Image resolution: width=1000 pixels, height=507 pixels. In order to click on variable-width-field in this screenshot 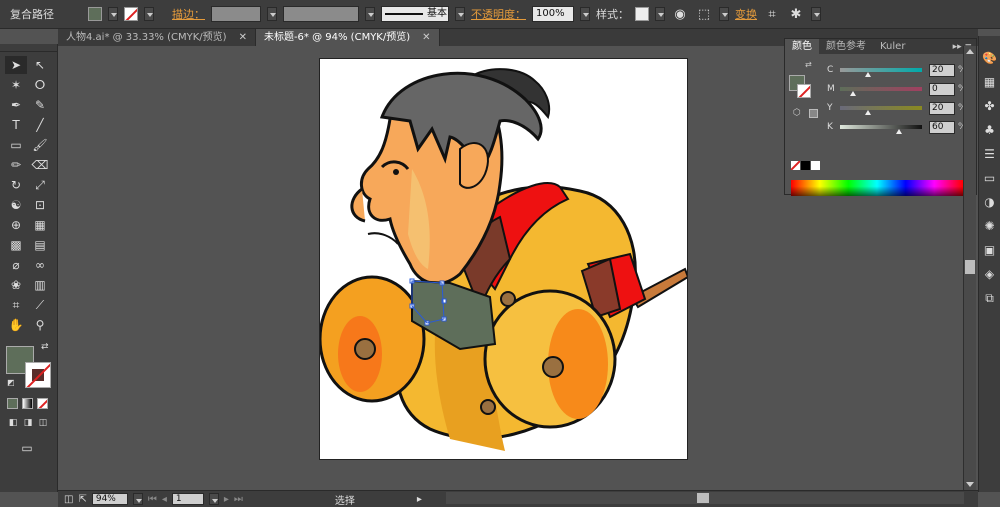, I will do `click(321, 14)`.